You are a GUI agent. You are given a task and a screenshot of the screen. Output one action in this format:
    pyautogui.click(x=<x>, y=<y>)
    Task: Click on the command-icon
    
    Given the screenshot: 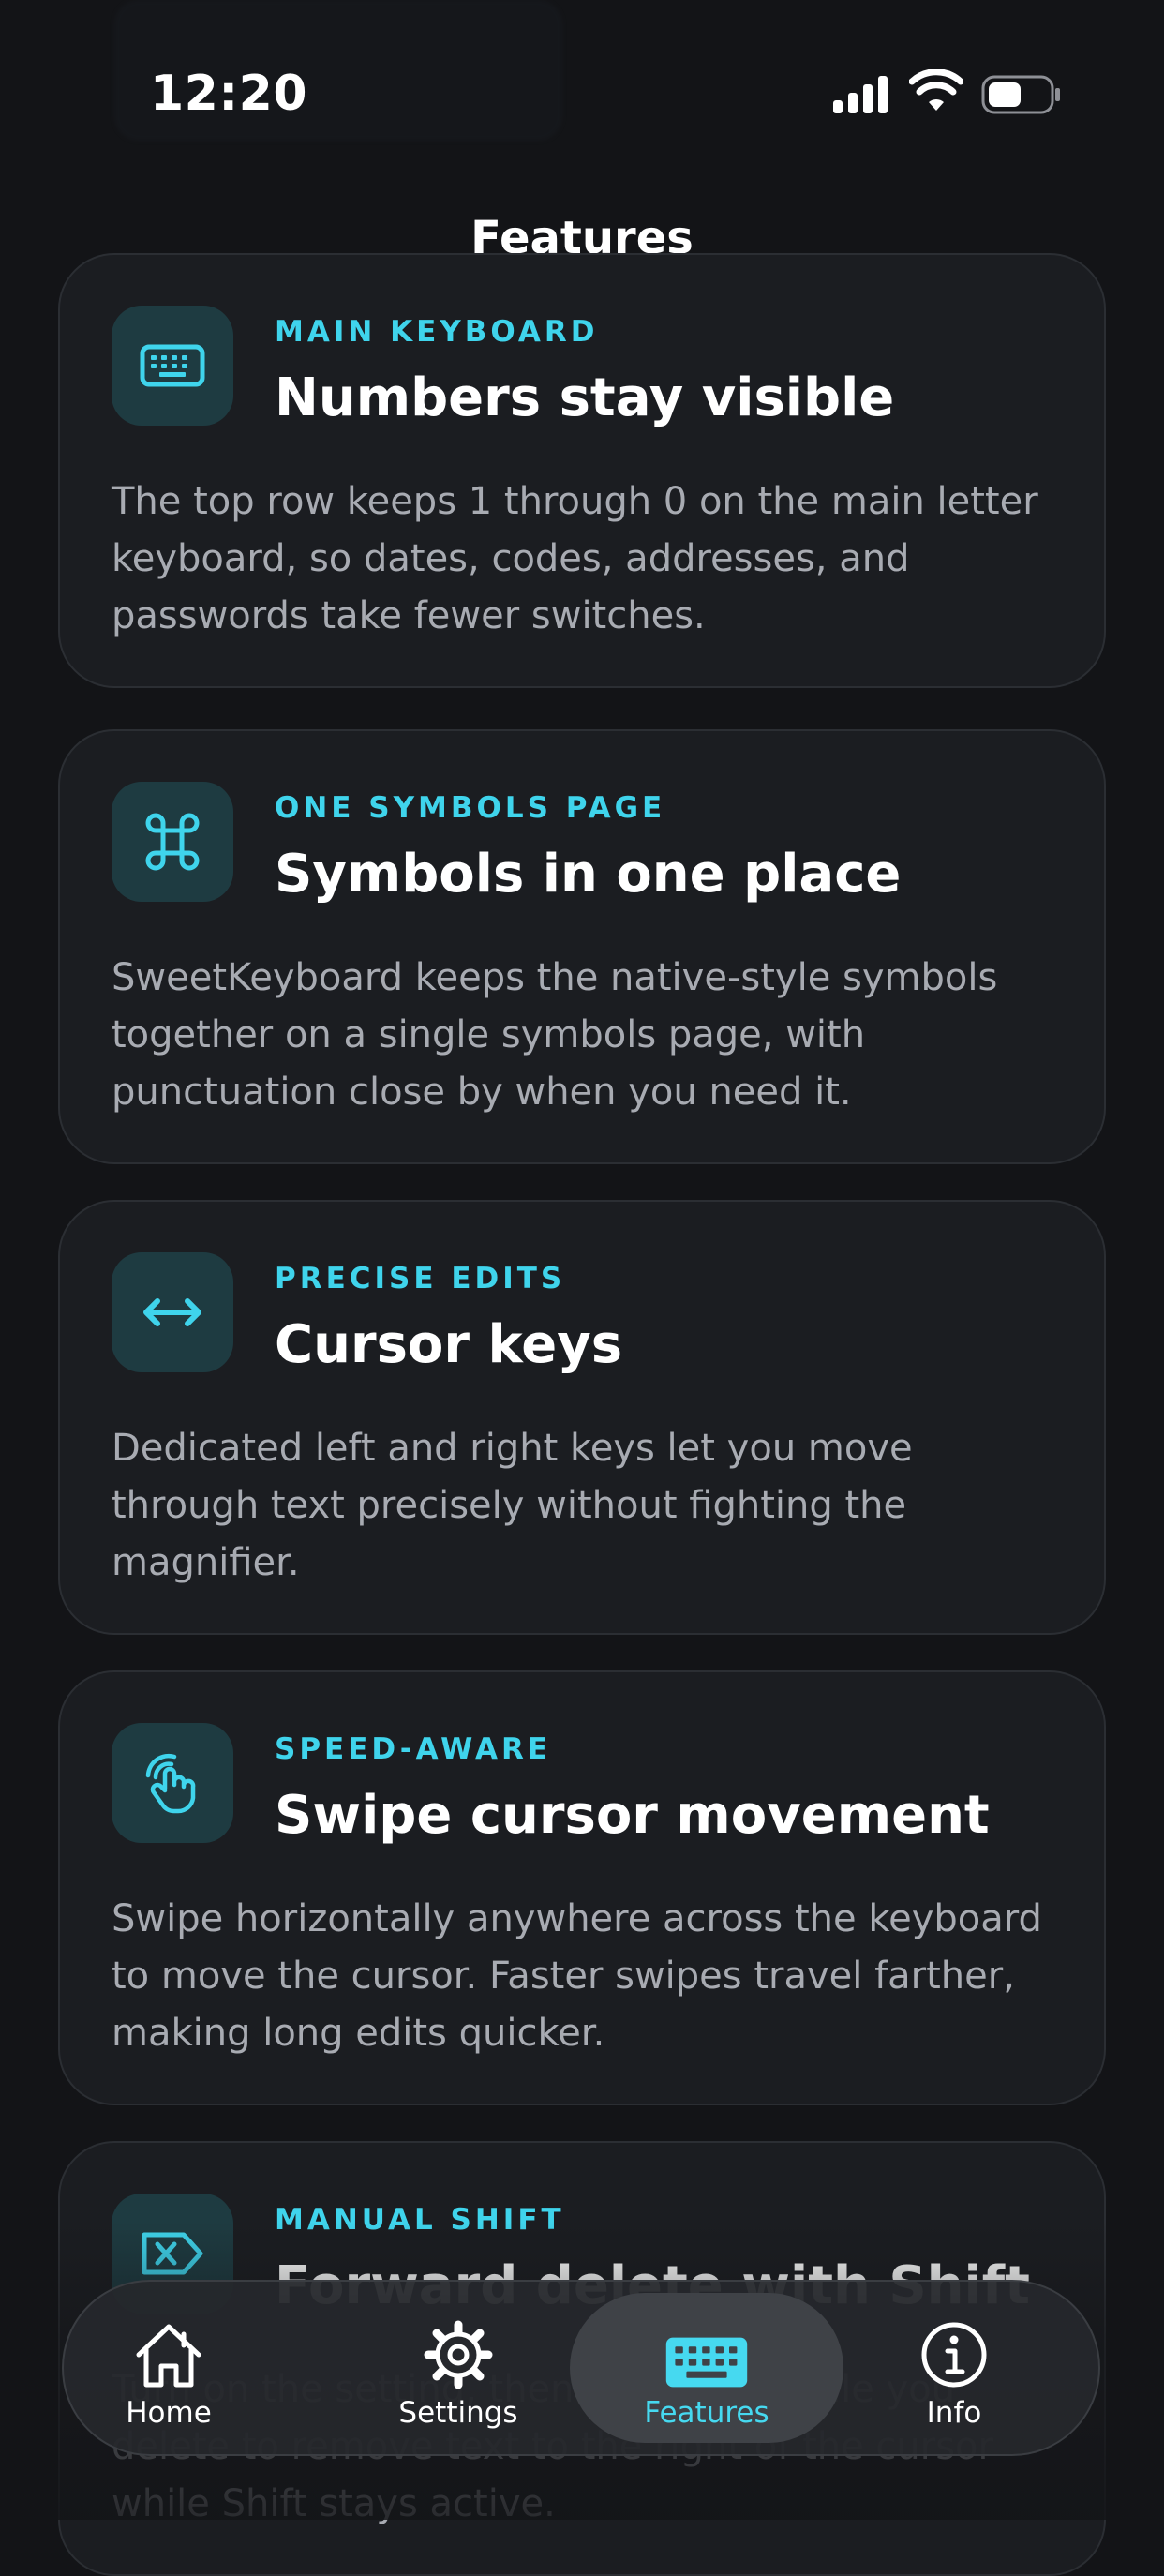 What is the action you would take?
    pyautogui.click(x=172, y=842)
    